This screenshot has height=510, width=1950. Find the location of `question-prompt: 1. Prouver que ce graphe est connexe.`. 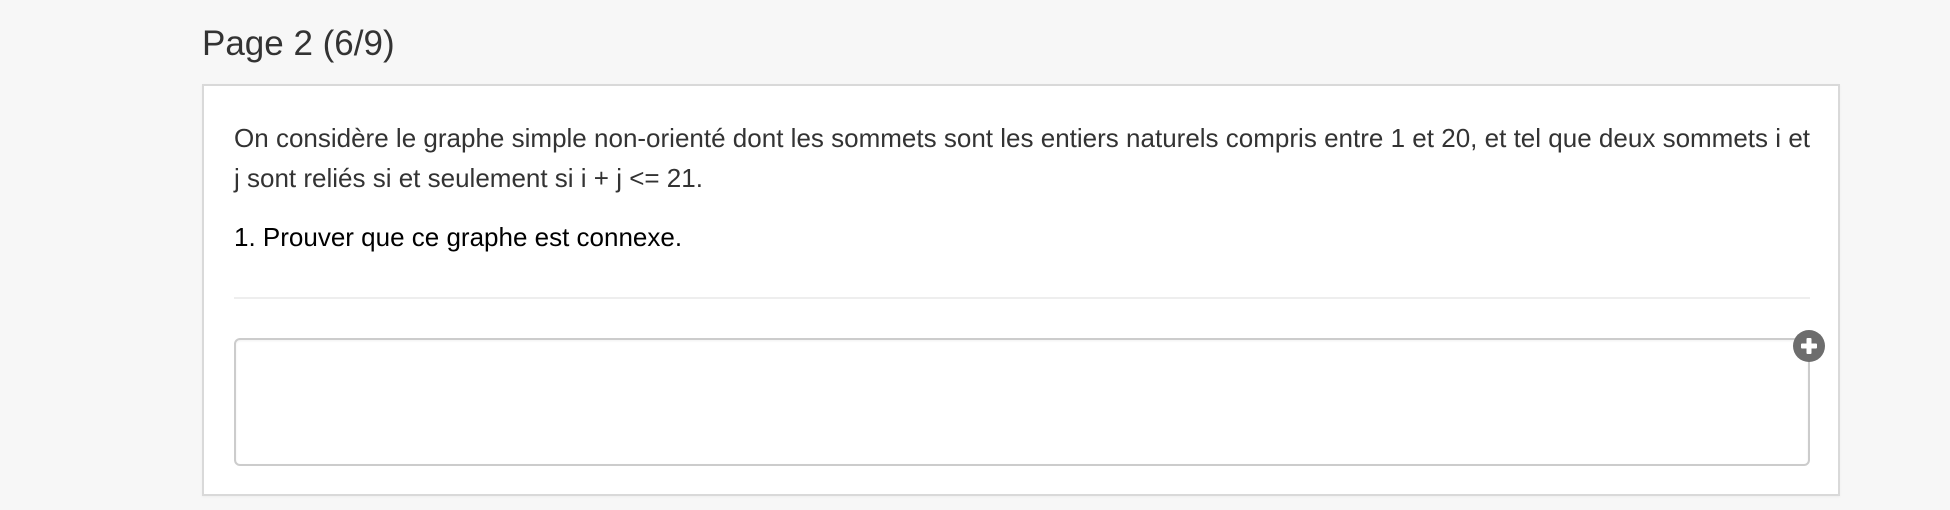

question-prompt: 1. Prouver que ce graphe est connexe. is located at coordinates (458, 237).